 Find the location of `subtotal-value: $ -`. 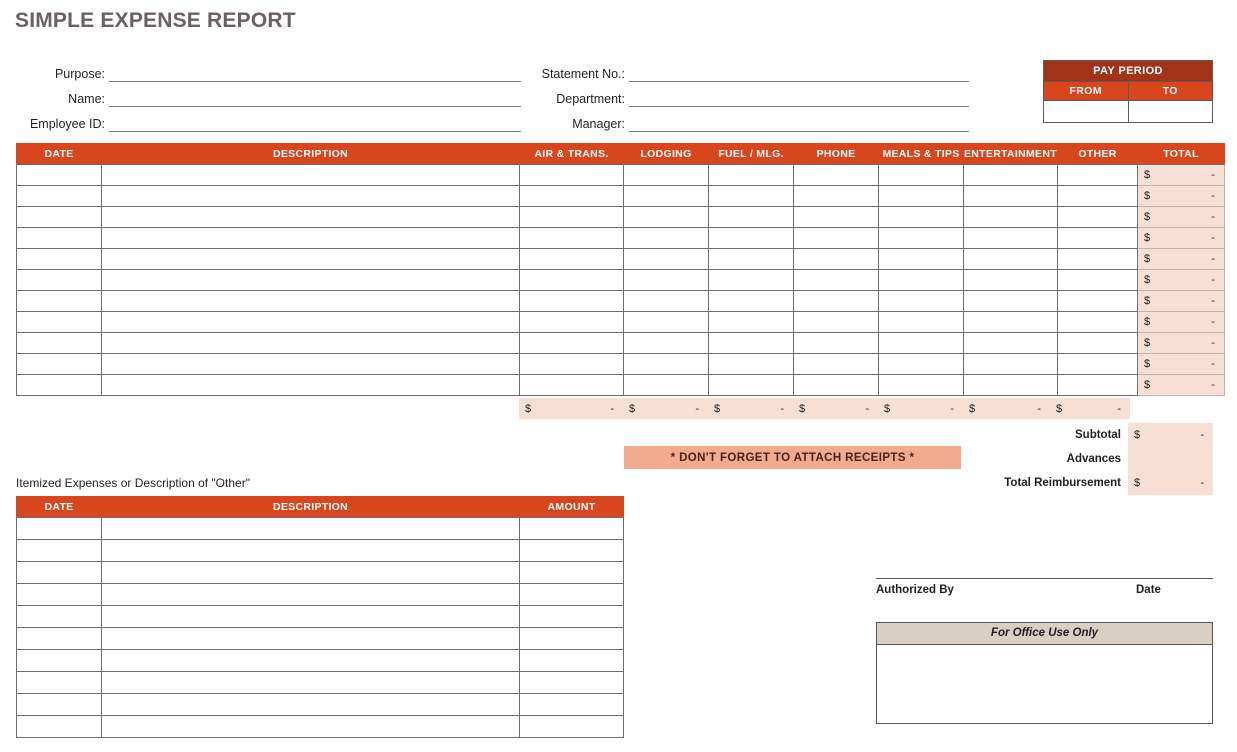

subtotal-value: $ - is located at coordinates (1170, 435).